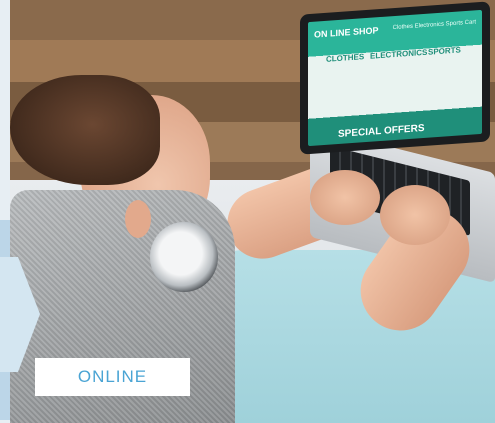  What do you see at coordinates (415, 215) in the screenshot?
I see `right-hand` at bounding box center [415, 215].